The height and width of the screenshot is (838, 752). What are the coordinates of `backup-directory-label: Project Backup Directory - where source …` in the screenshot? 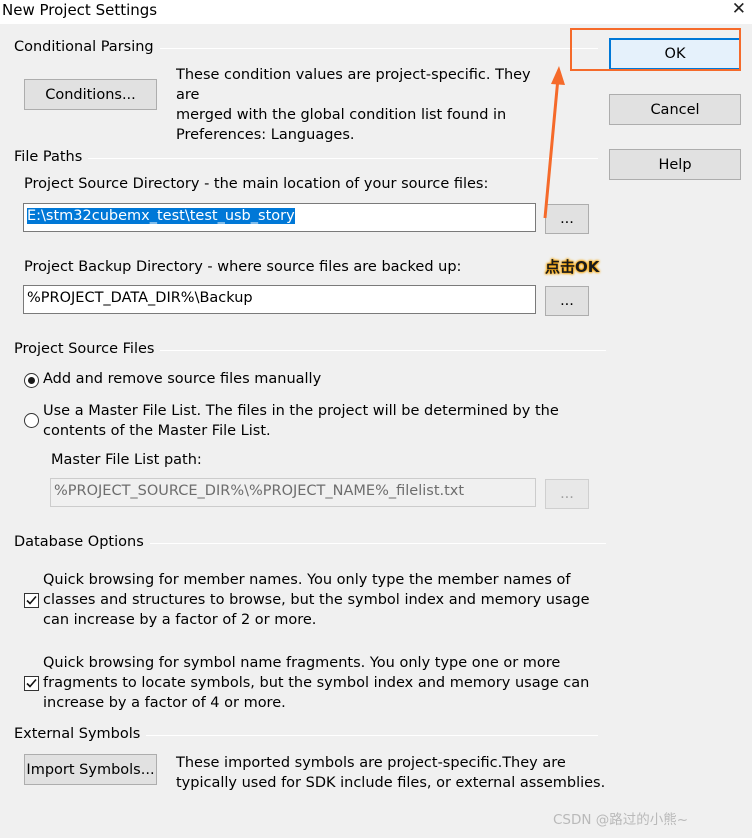 It's located at (243, 267).